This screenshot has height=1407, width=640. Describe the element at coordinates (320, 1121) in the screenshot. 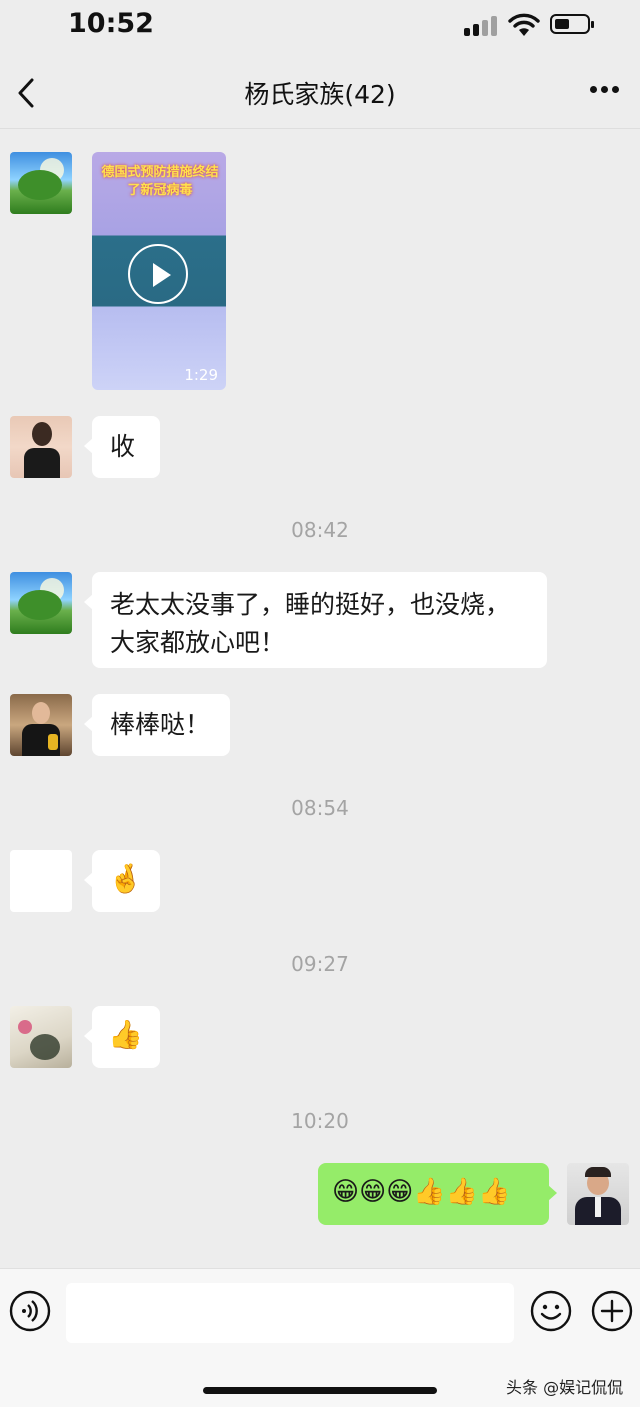

I see `timestamp: 10:20` at that location.